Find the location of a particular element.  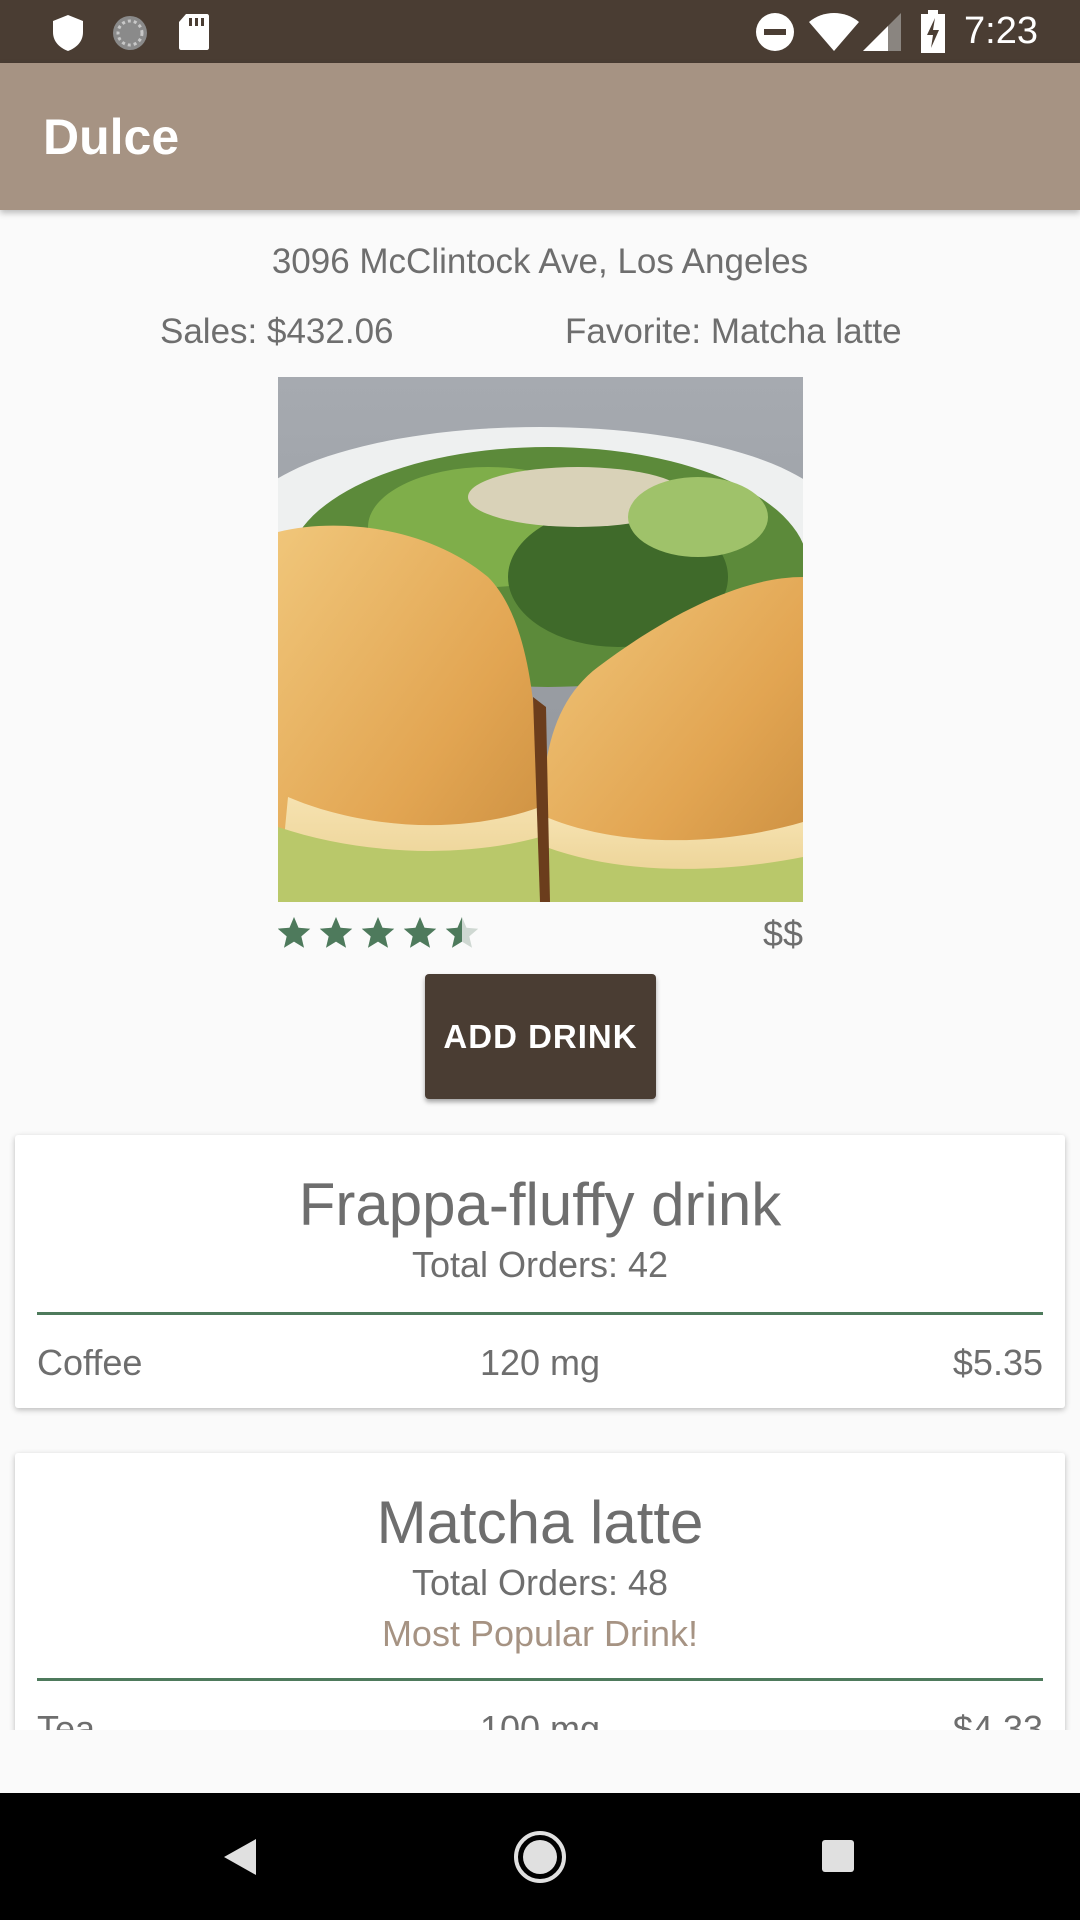

back-icon is located at coordinates (240, 1857).